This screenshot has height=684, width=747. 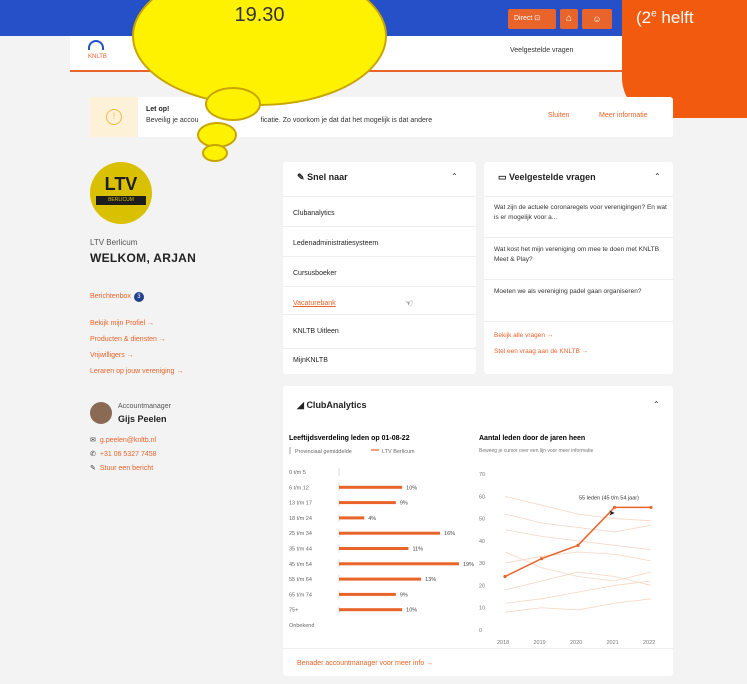 I want to click on bar-category-label: 45 t/m 54, so click(x=300, y=565).